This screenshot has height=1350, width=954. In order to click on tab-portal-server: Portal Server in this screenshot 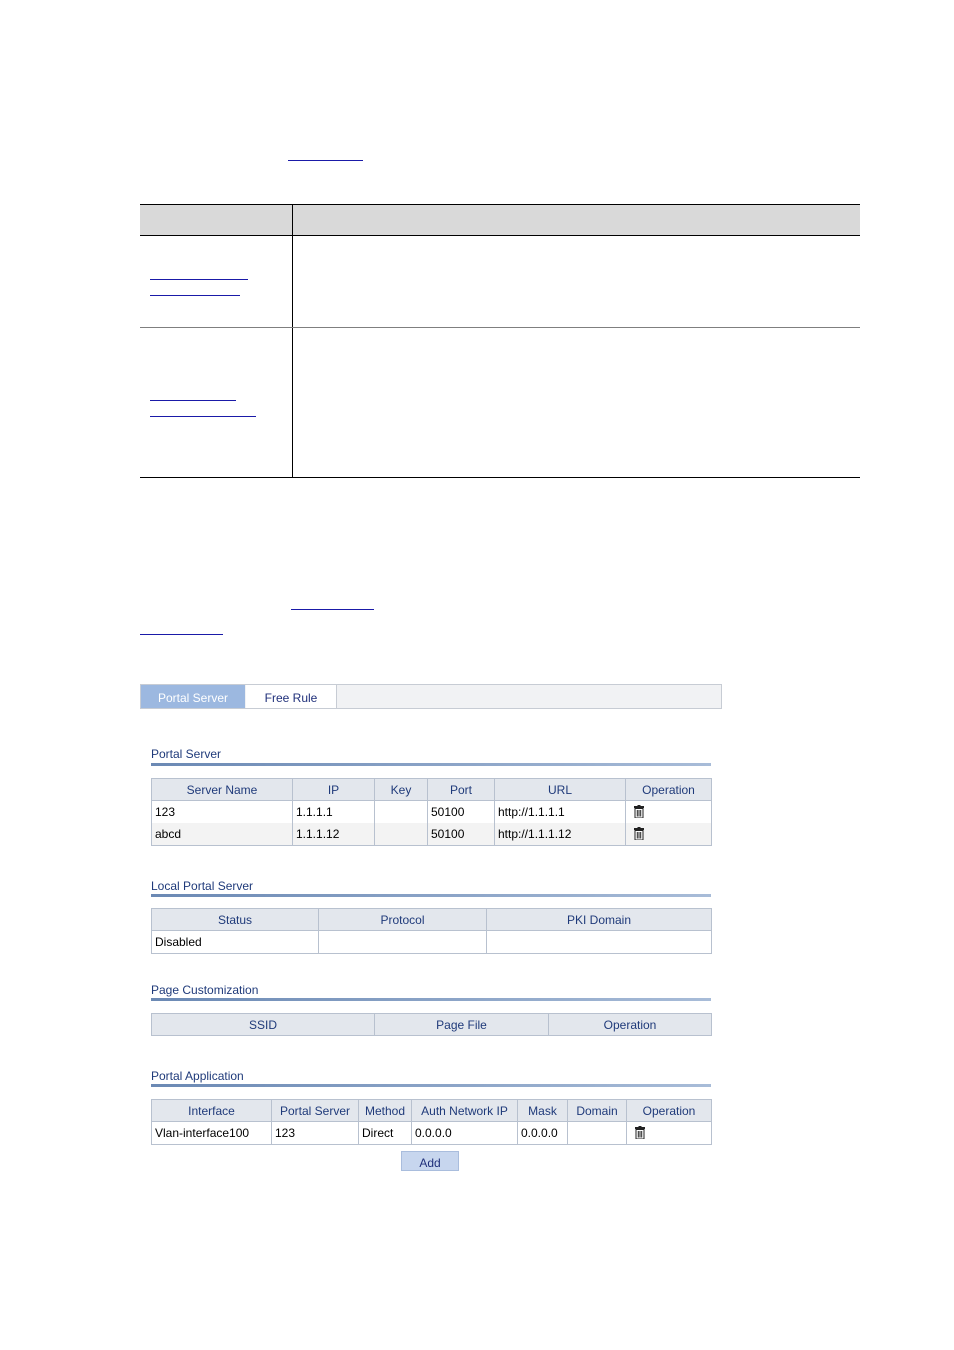, I will do `click(193, 696)`.